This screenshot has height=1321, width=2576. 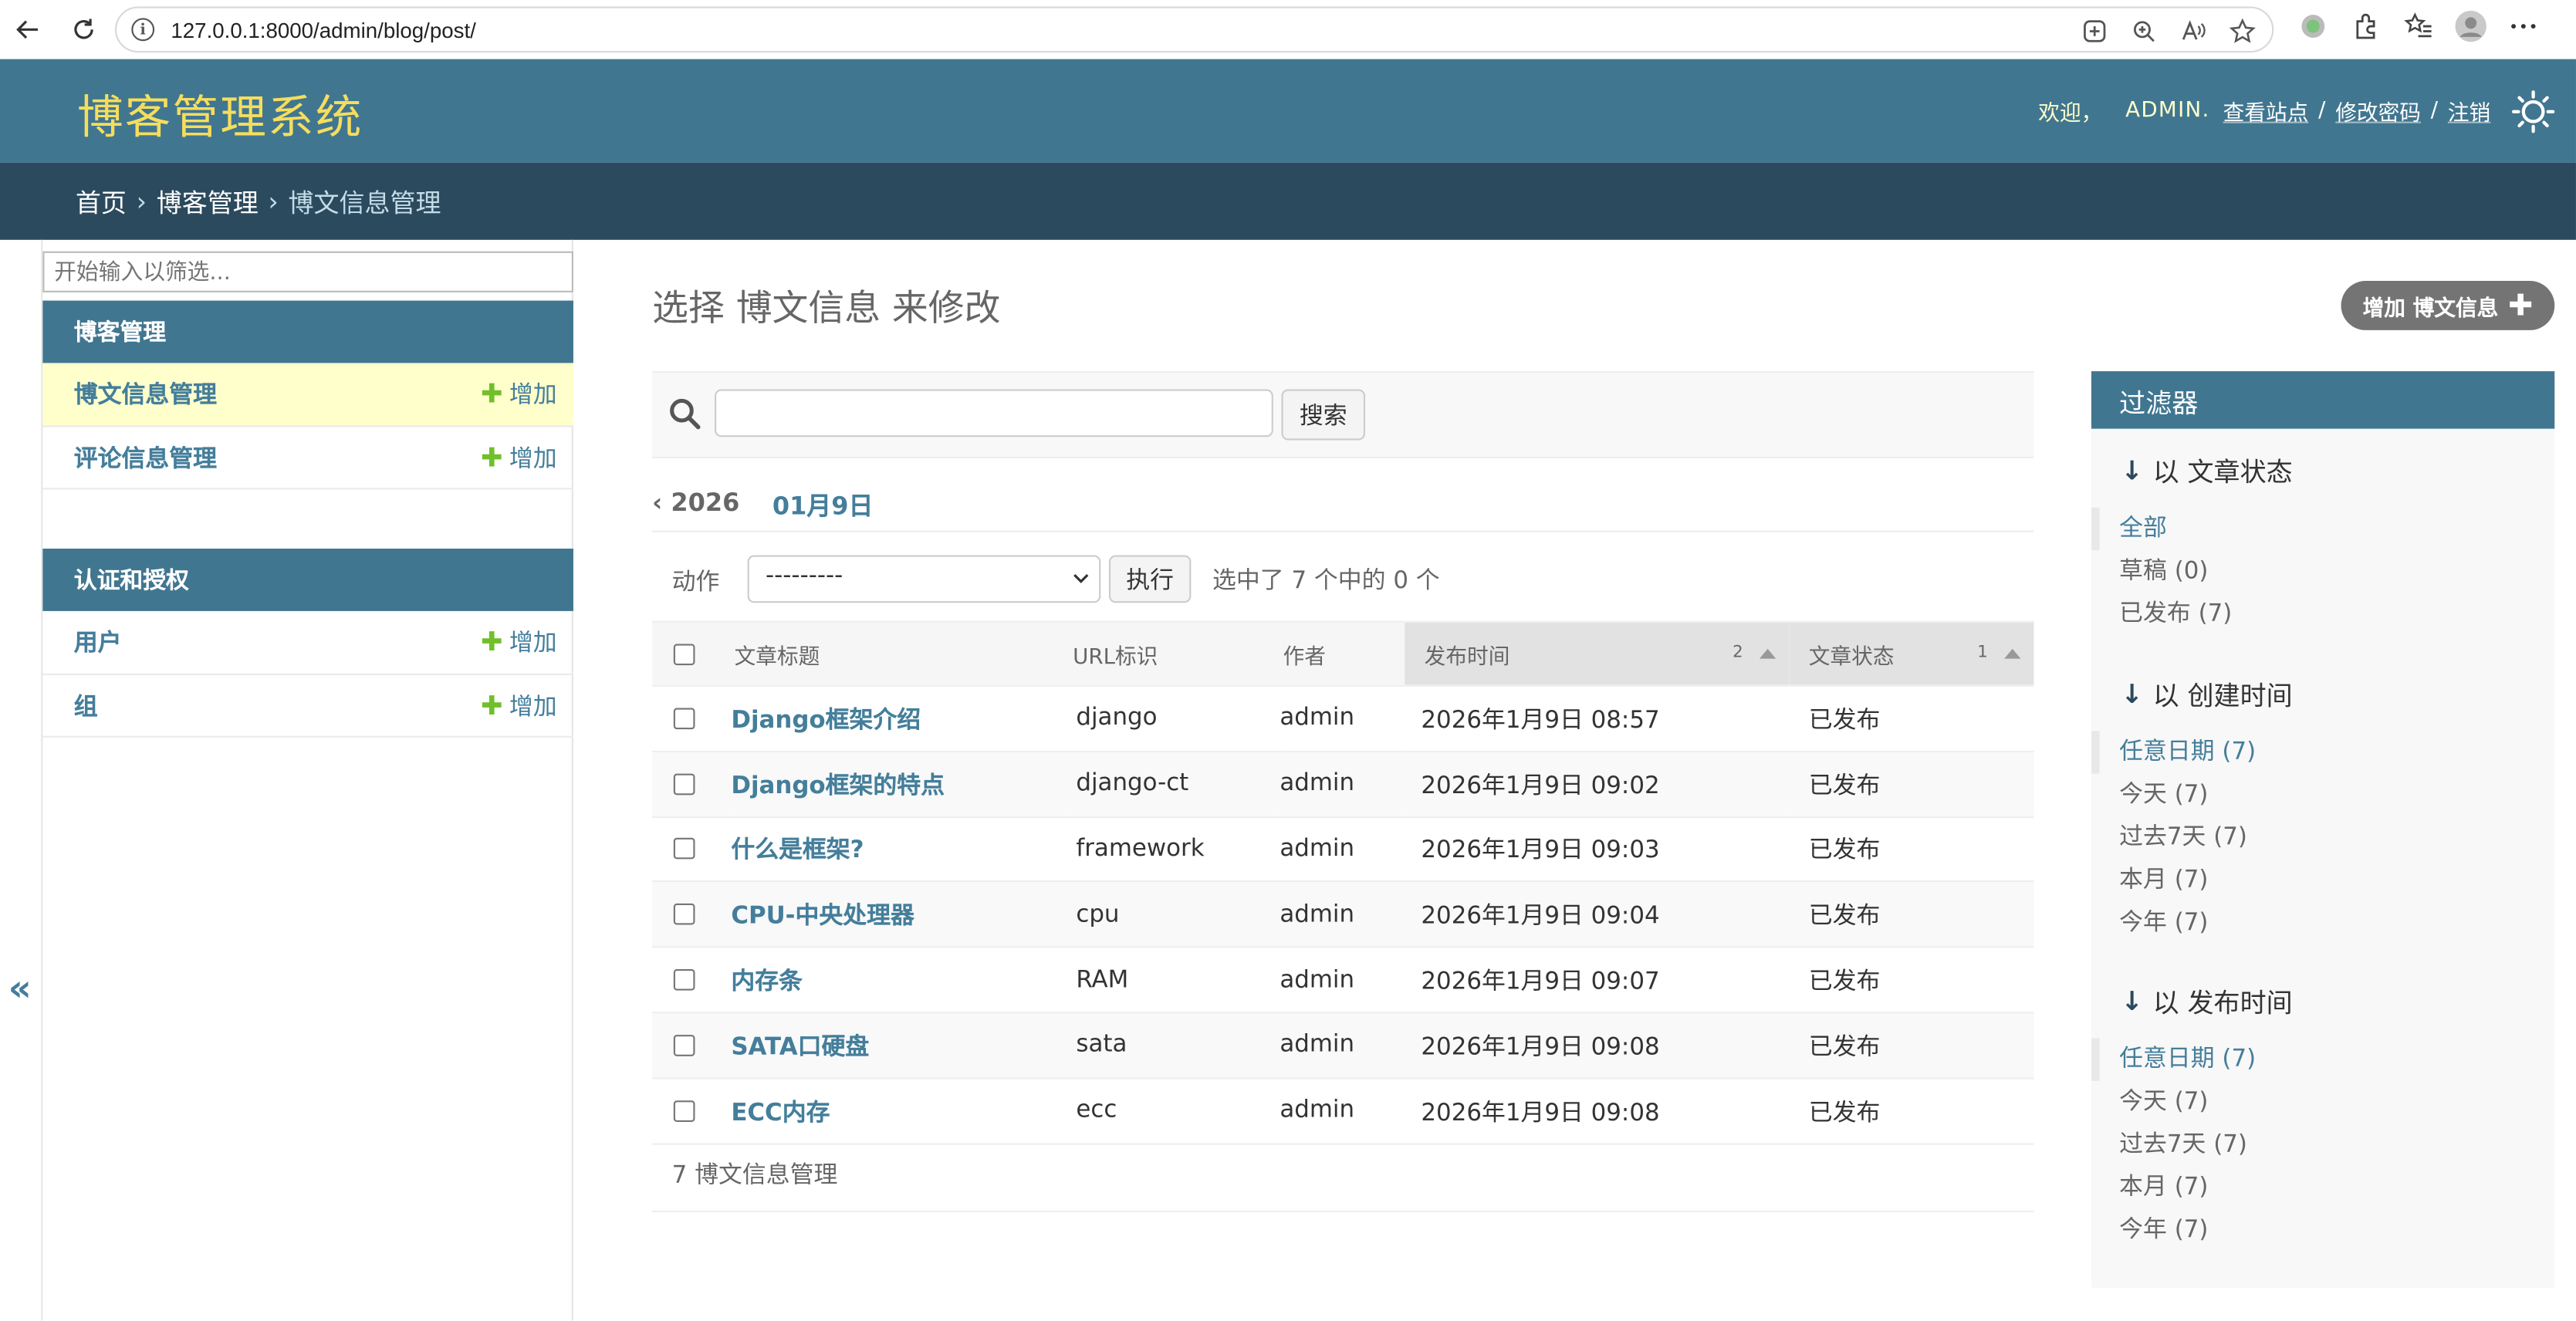 I want to click on search-input, so click(x=994, y=413).